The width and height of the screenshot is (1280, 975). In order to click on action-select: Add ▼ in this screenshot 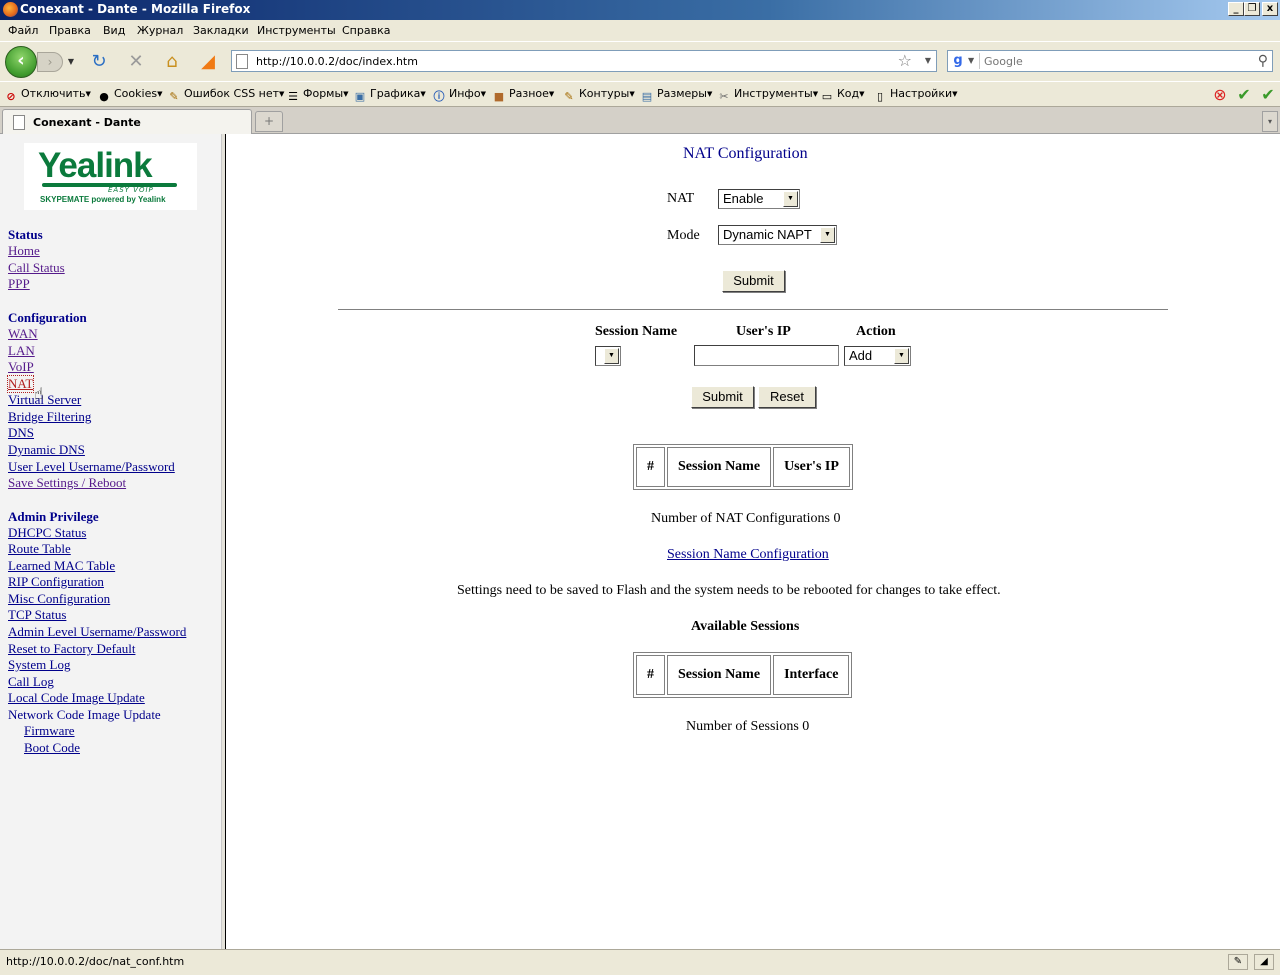, I will do `click(877, 356)`.